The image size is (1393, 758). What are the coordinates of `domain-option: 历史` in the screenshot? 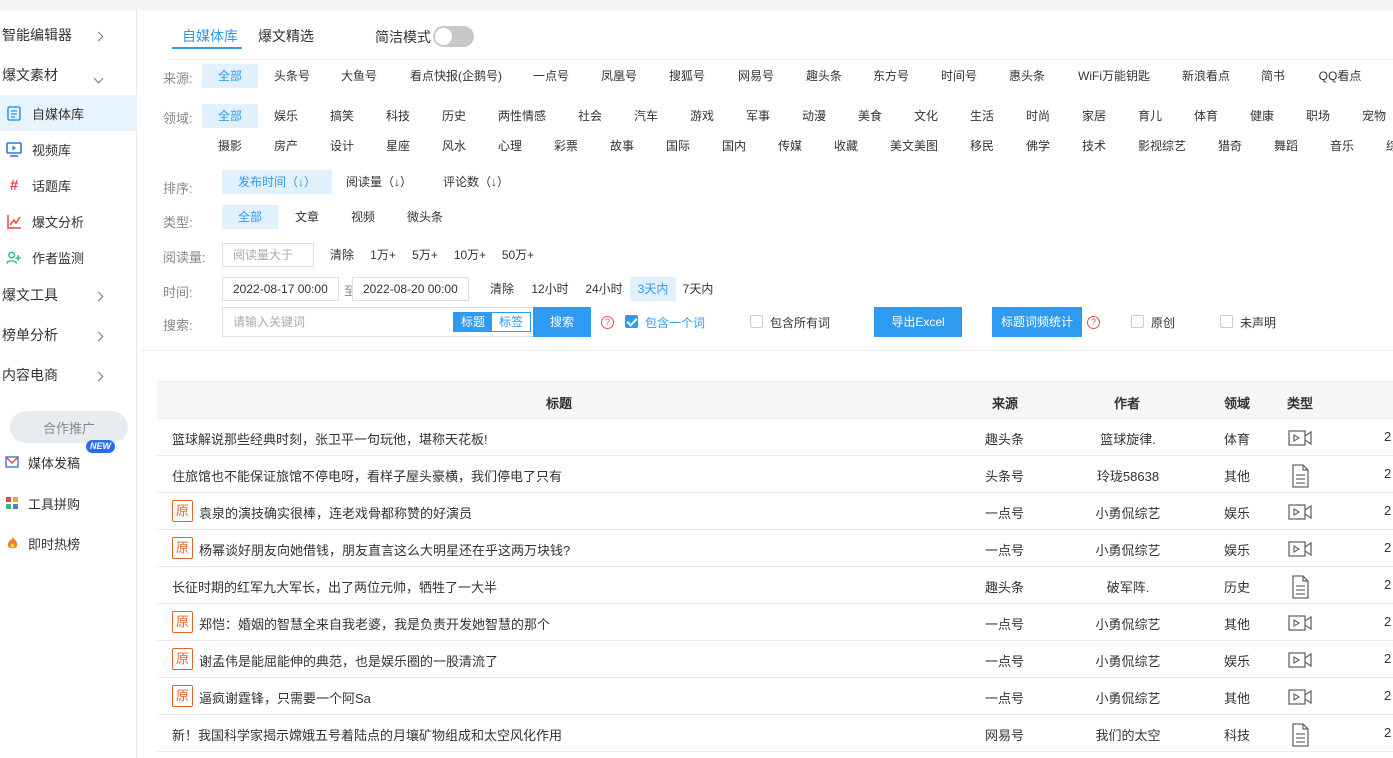 It's located at (454, 116).